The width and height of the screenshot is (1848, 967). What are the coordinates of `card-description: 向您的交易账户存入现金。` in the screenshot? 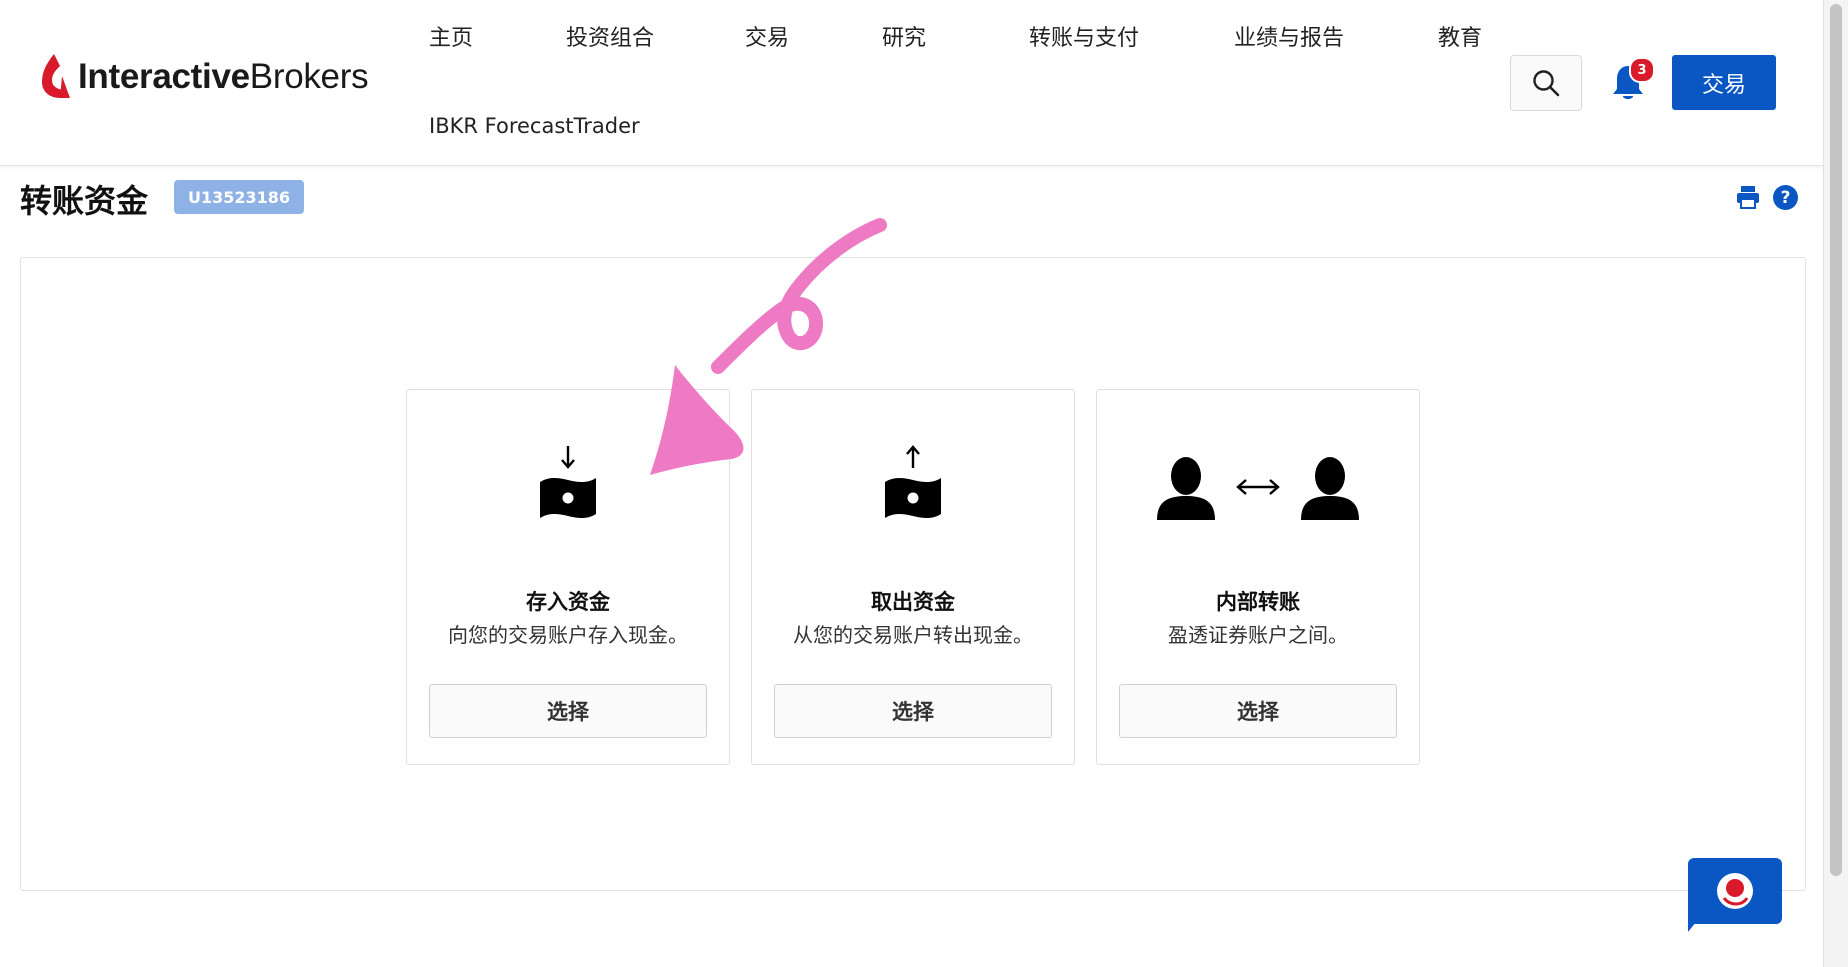 It's located at (568, 635).